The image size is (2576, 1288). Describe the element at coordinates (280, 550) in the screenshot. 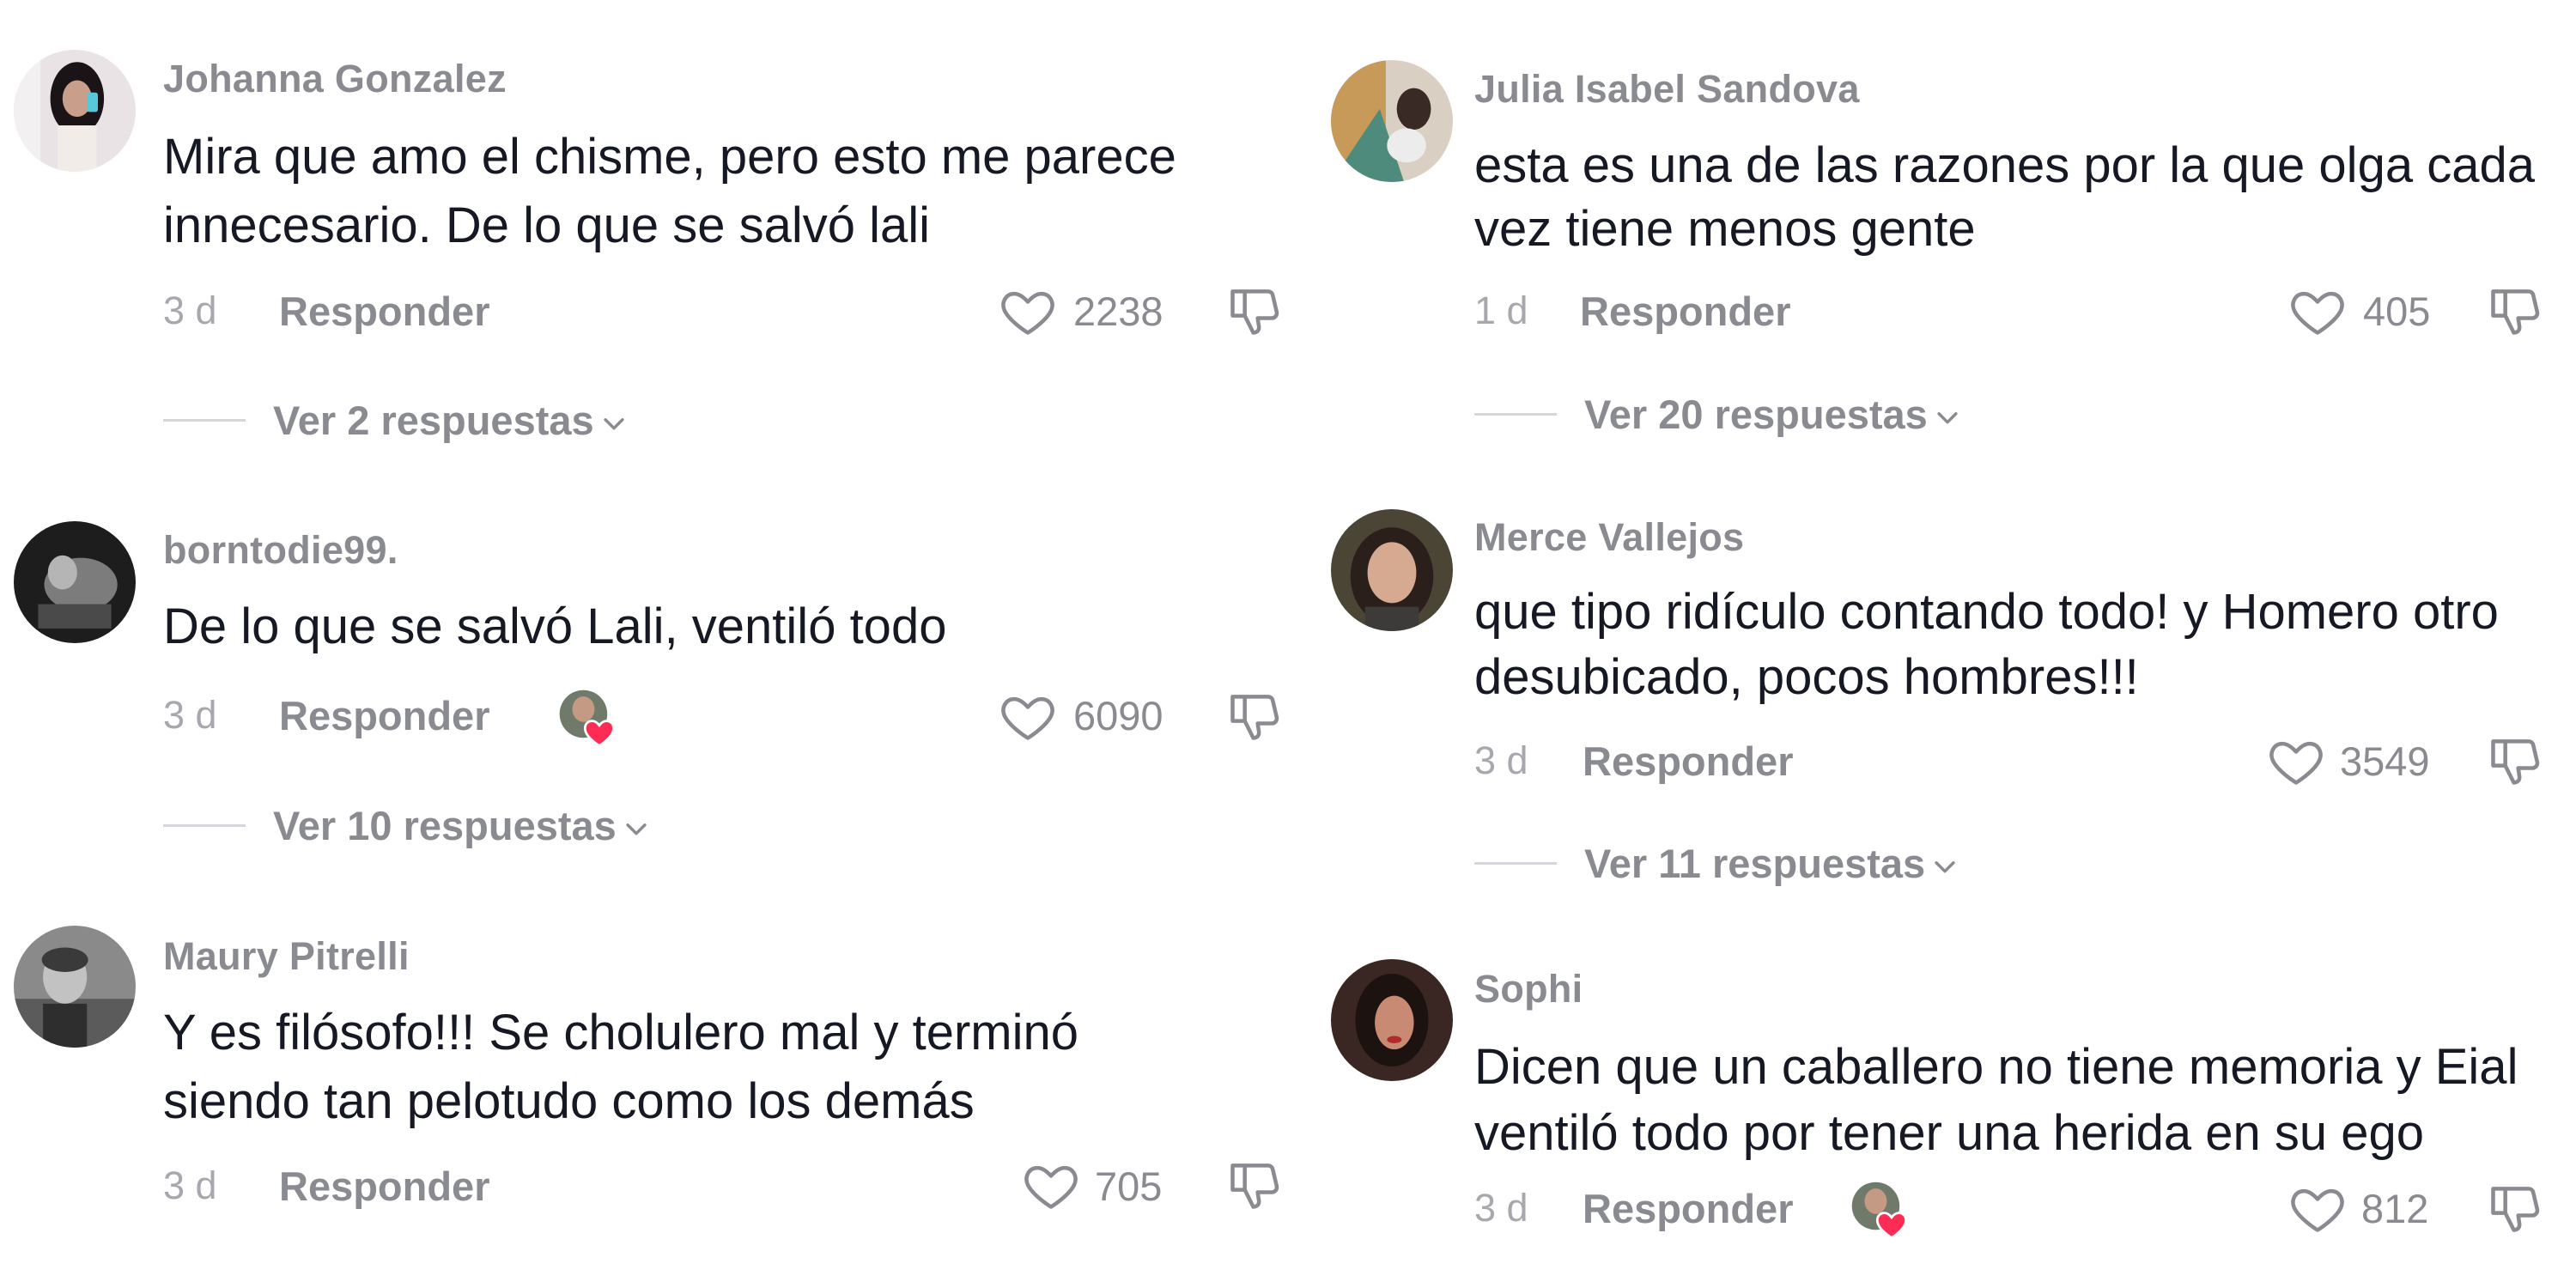

I see `comment-username: borntodie99.` at that location.